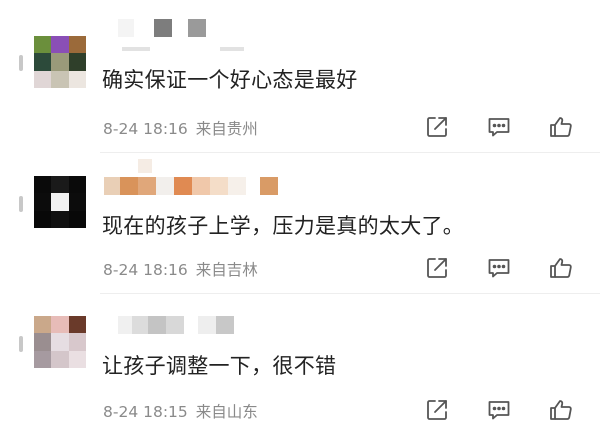  Describe the element at coordinates (226, 412) in the screenshot. I see `comment-location: 来自山东` at that location.